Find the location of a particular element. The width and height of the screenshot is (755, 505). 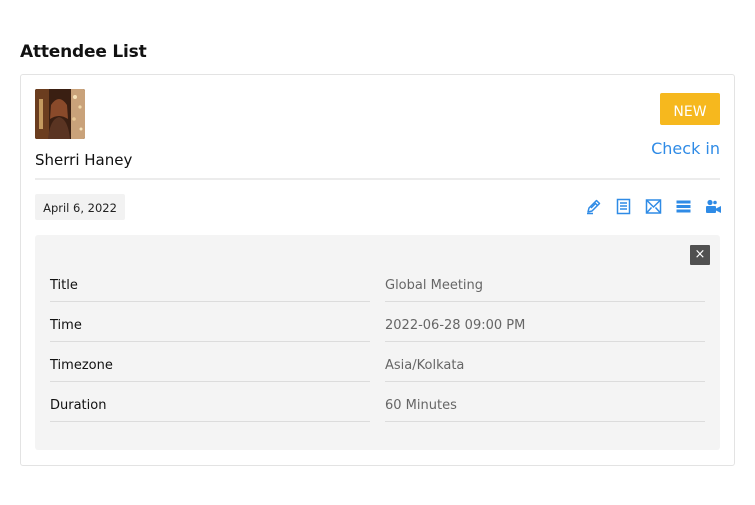

avatar is located at coordinates (60, 114).